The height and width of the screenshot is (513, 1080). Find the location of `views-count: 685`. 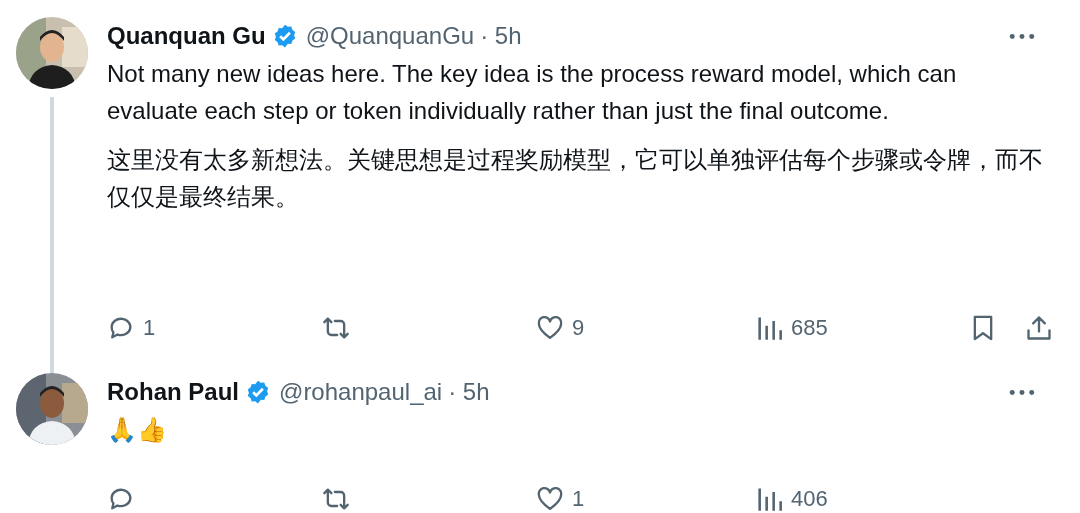

views-count: 685 is located at coordinates (809, 328).